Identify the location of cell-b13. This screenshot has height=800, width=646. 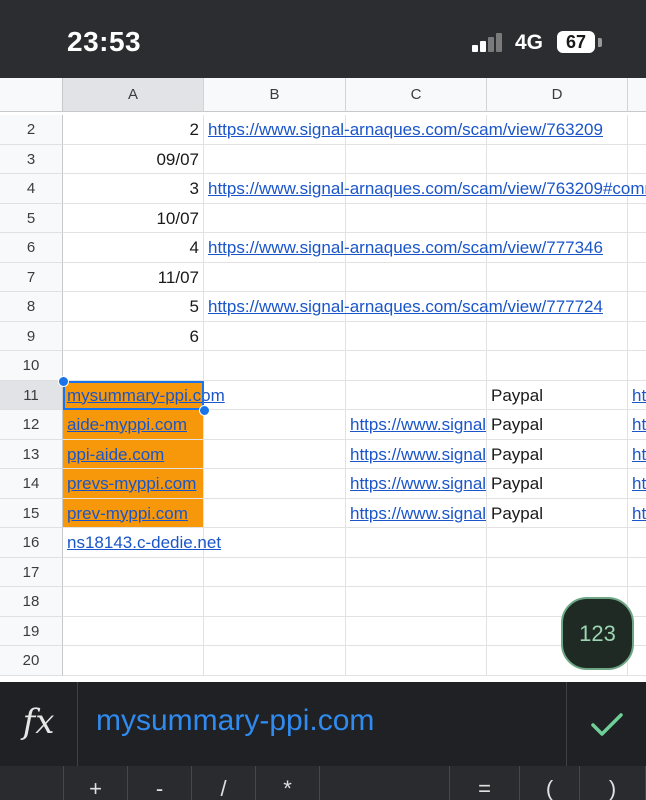
(275, 454).